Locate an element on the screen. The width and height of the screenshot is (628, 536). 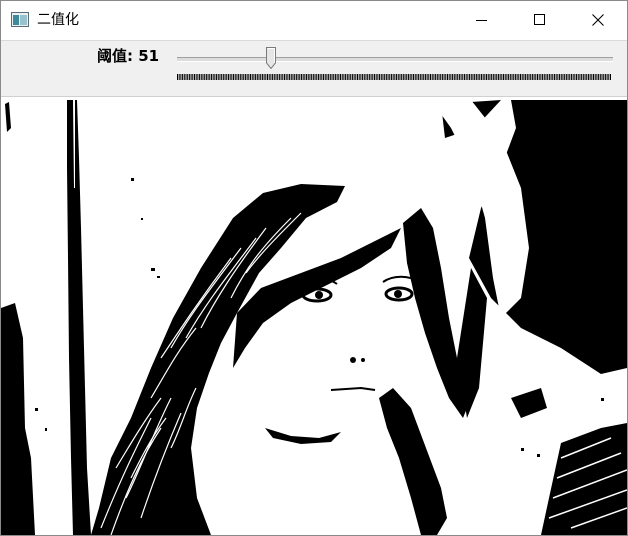
close-icon is located at coordinates (598, 20).